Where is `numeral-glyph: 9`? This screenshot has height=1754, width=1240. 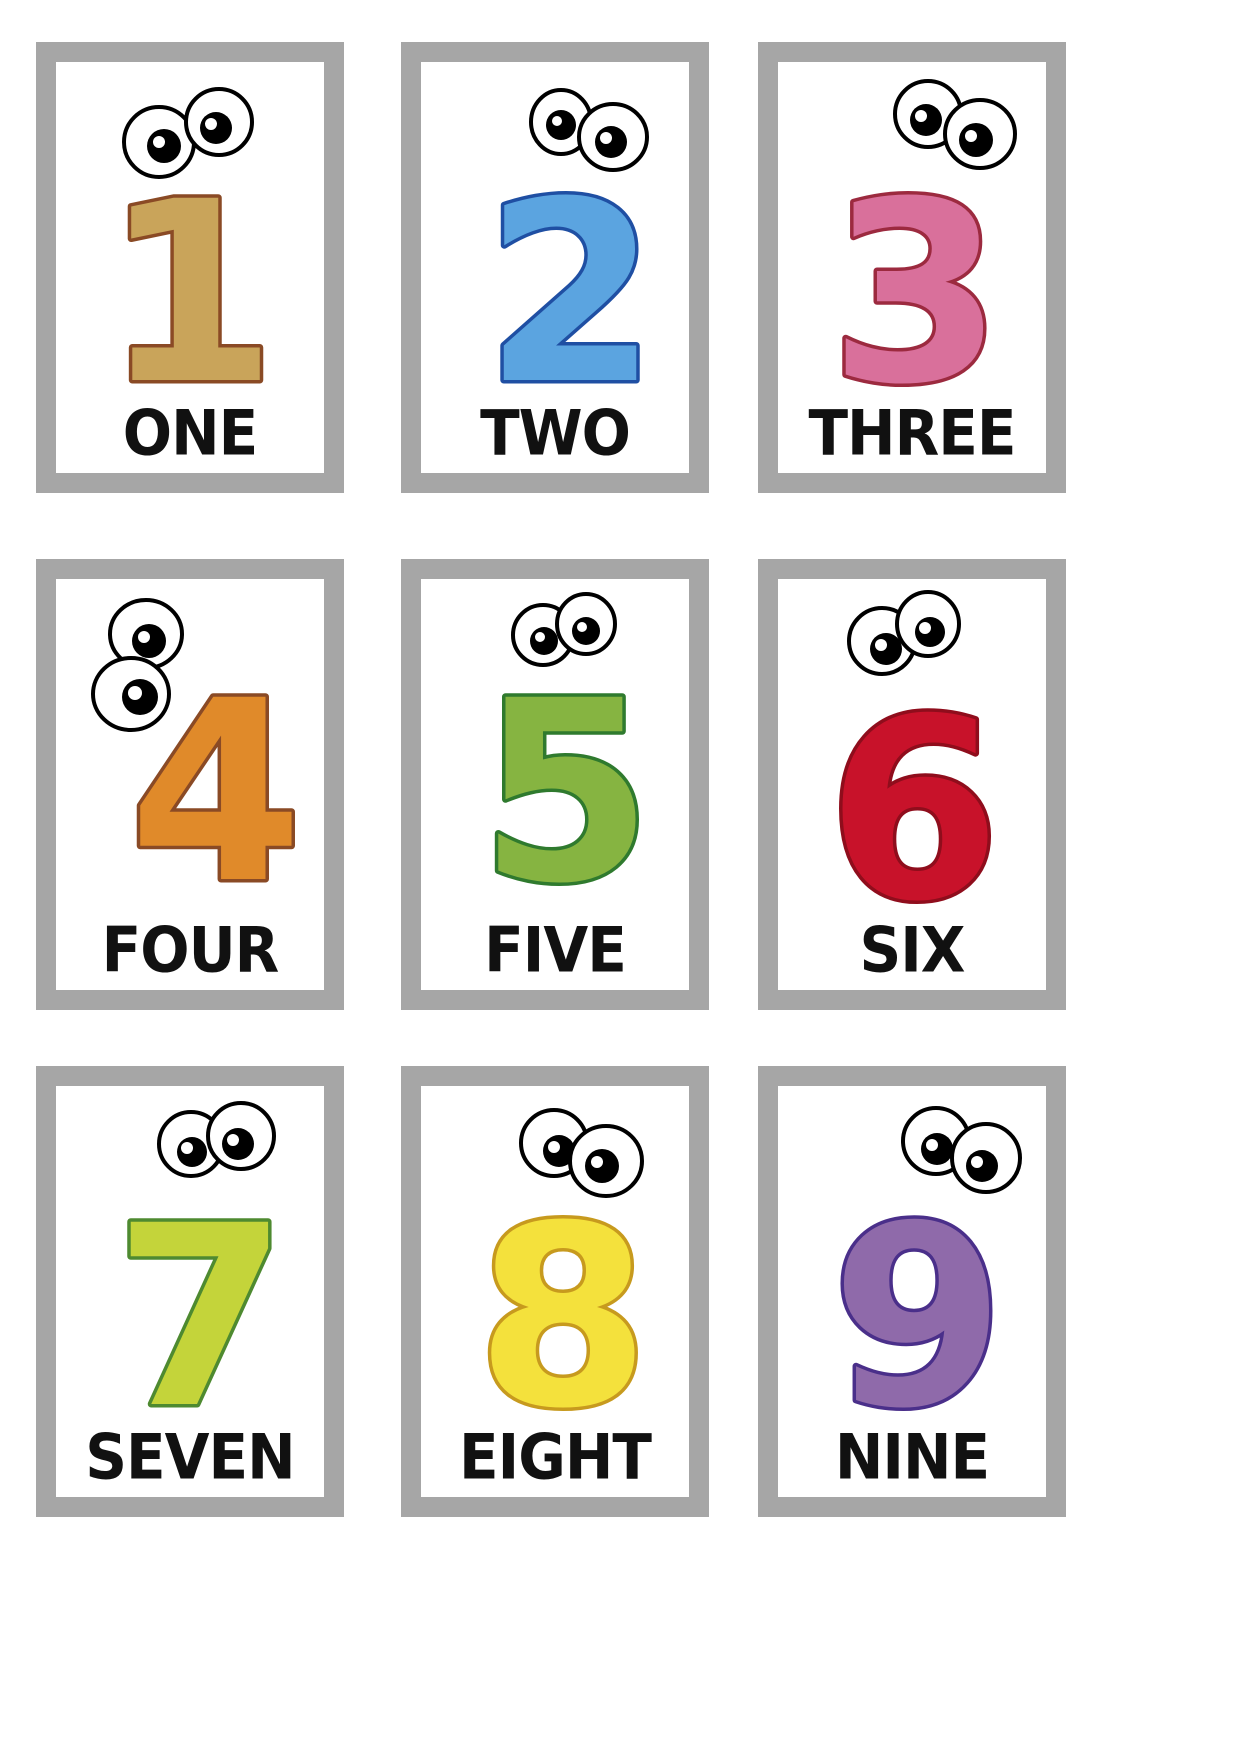
numeral-glyph: 9 is located at coordinates (918, 1299).